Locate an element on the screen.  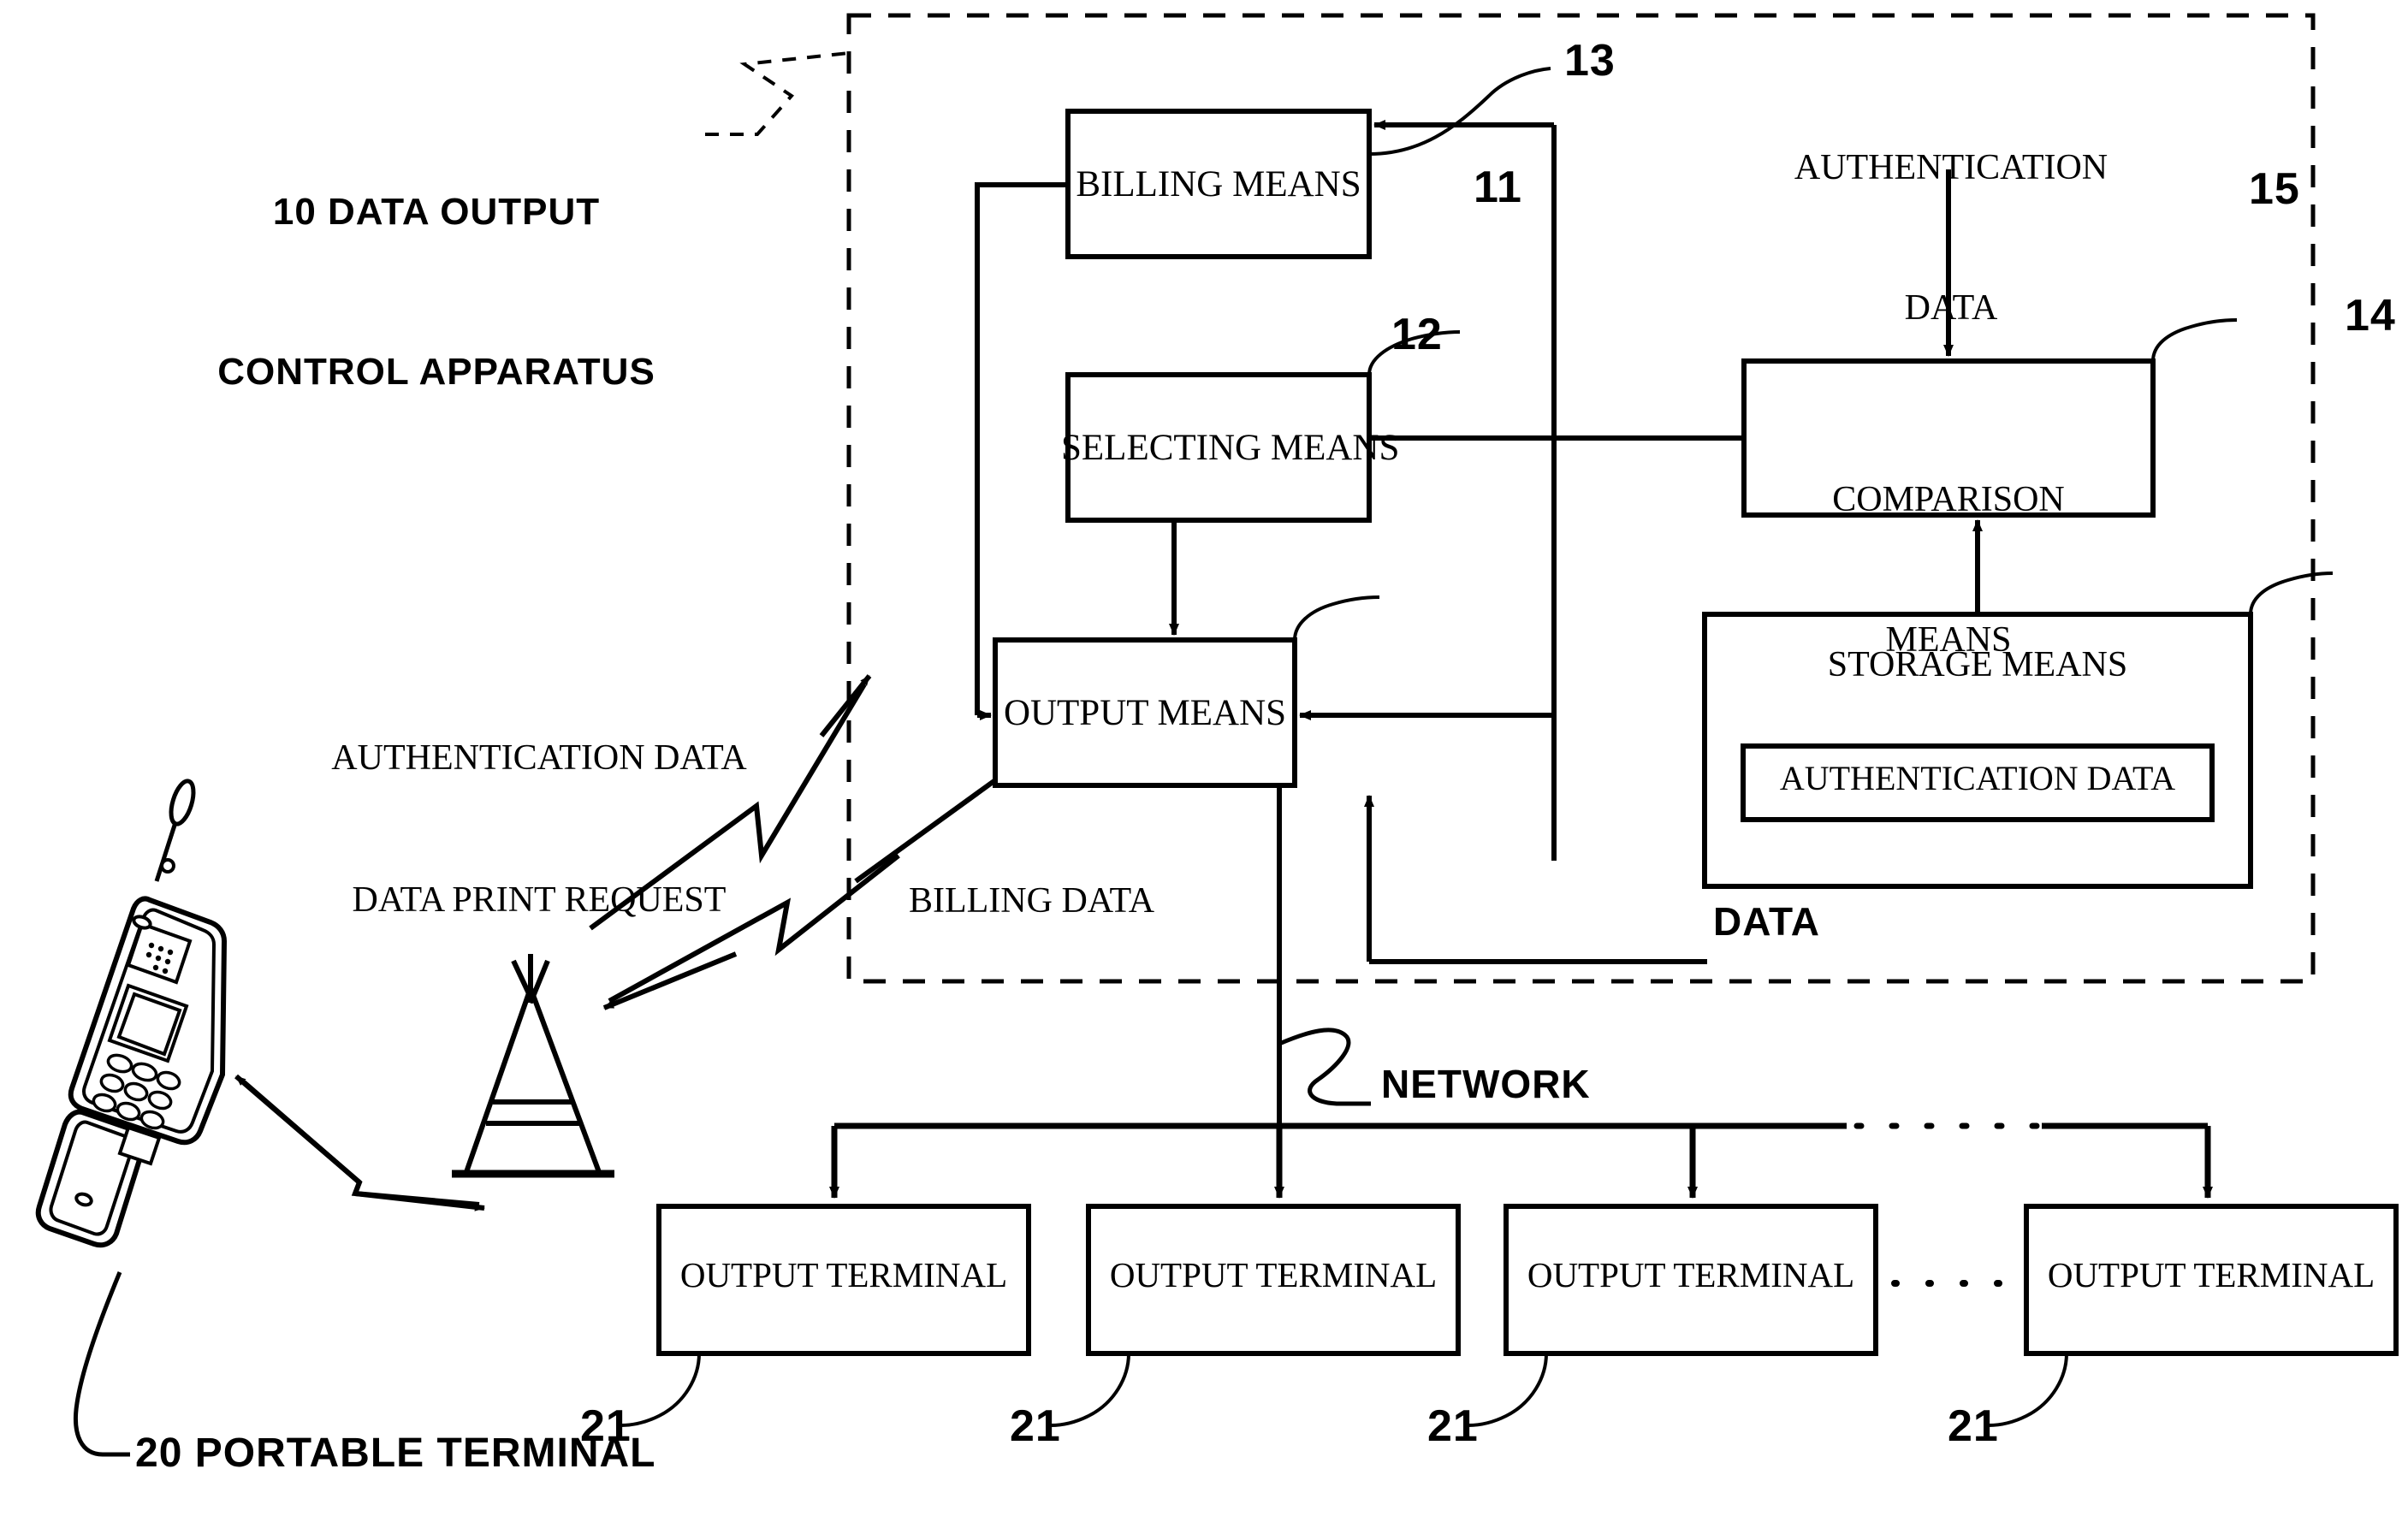
apparatus-label: 10 DATA OUTPUT CONTROL APPARATUS is located at coordinates (436, 292).